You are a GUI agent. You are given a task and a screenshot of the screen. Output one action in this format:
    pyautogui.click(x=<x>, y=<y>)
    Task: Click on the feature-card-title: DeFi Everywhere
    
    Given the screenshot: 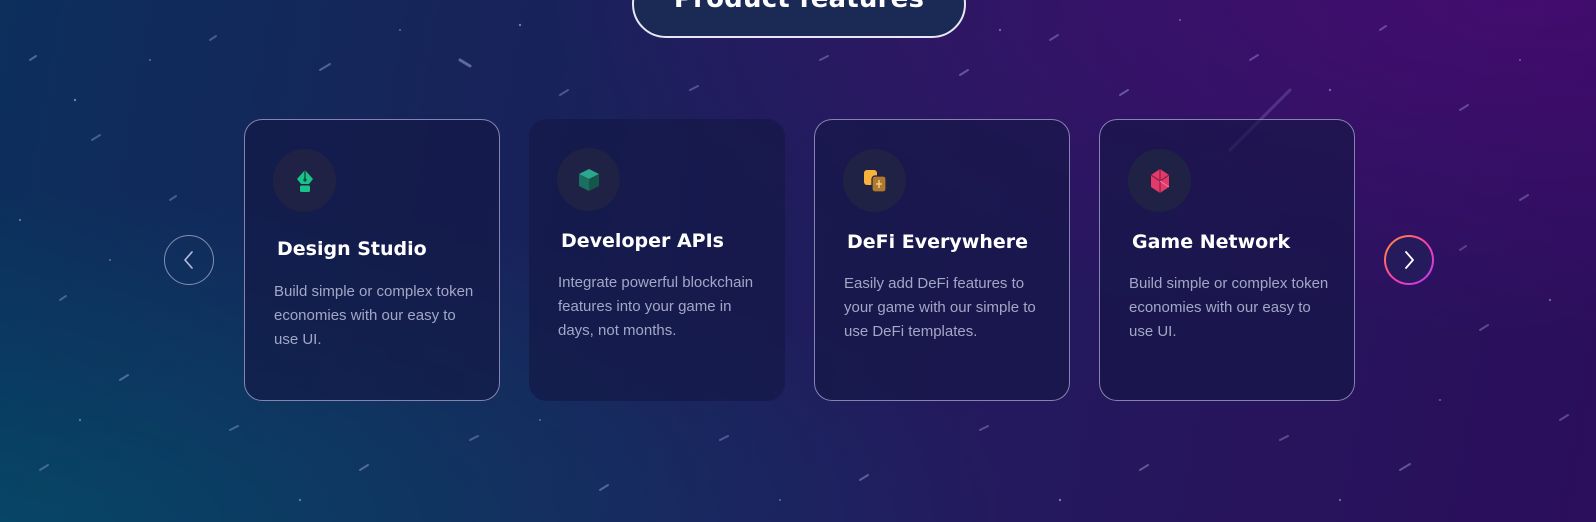 What is the action you would take?
    pyautogui.click(x=937, y=242)
    